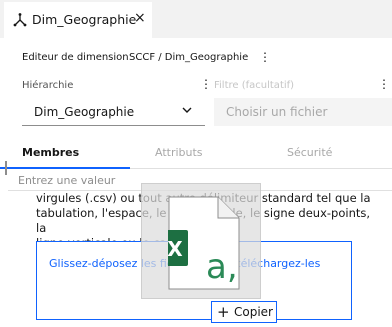 This screenshot has height=327, width=392. What do you see at coordinates (189, 57) in the screenshot?
I see `editor-path: SCCF / Dim_Geographie` at bounding box center [189, 57].